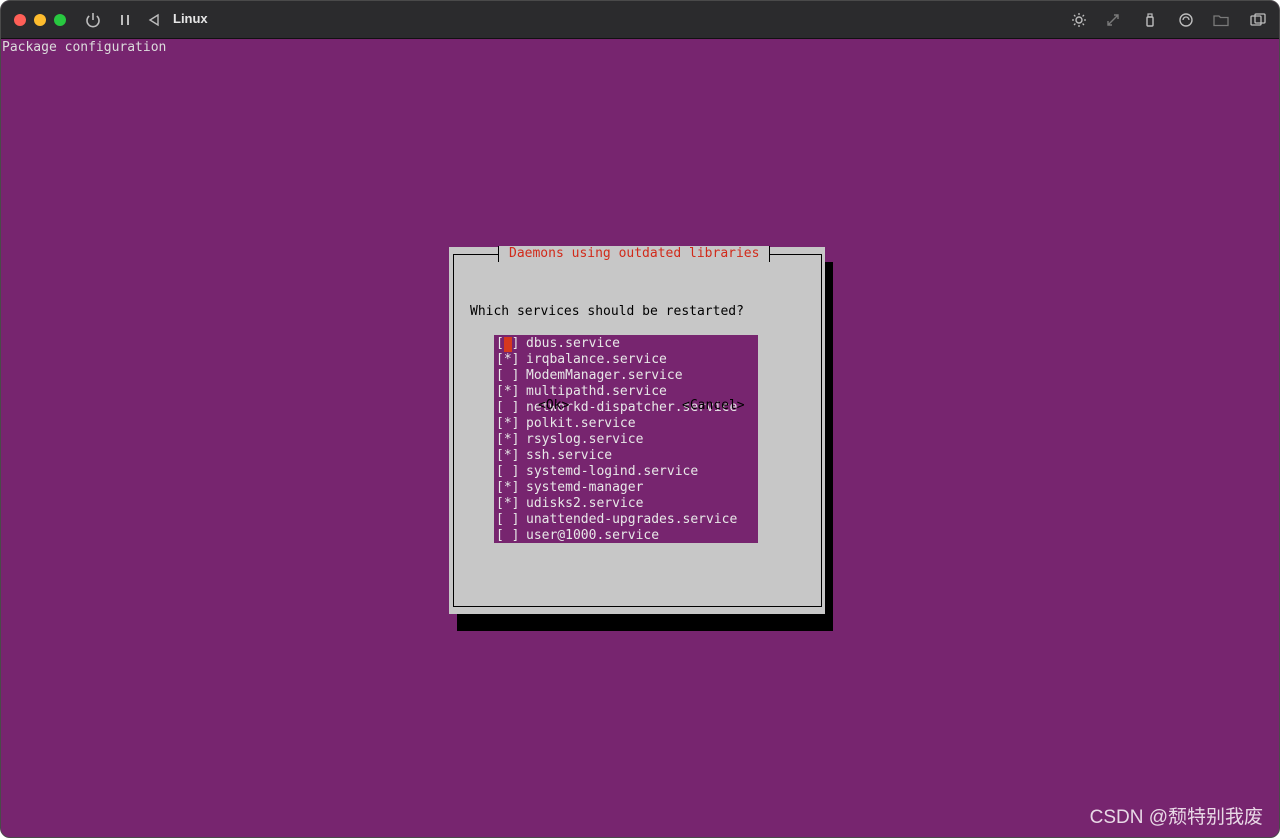 The width and height of the screenshot is (1280, 838). Describe the element at coordinates (1113, 20) in the screenshot. I see `resize-icon` at that location.